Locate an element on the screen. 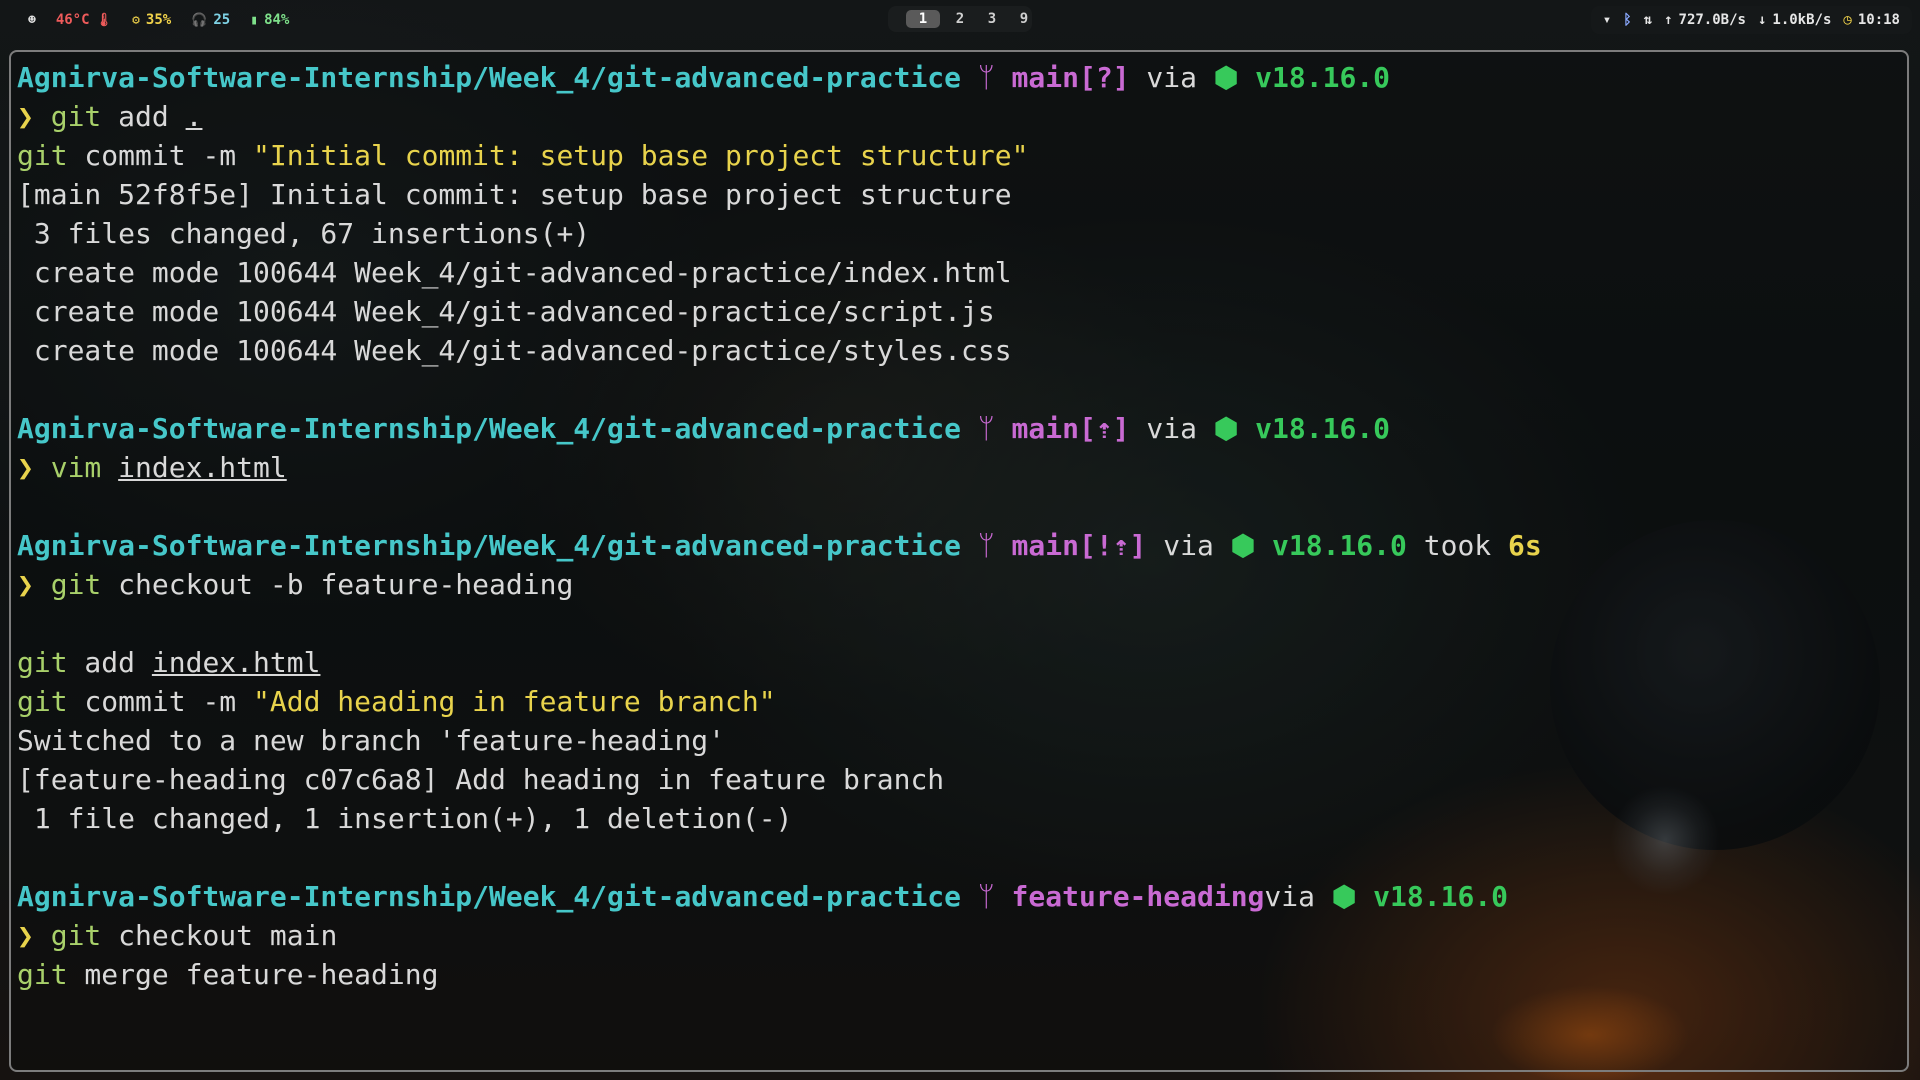 The height and width of the screenshot is (1080, 1920). upload-icon: ↑ is located at coordinates (1668, 20).